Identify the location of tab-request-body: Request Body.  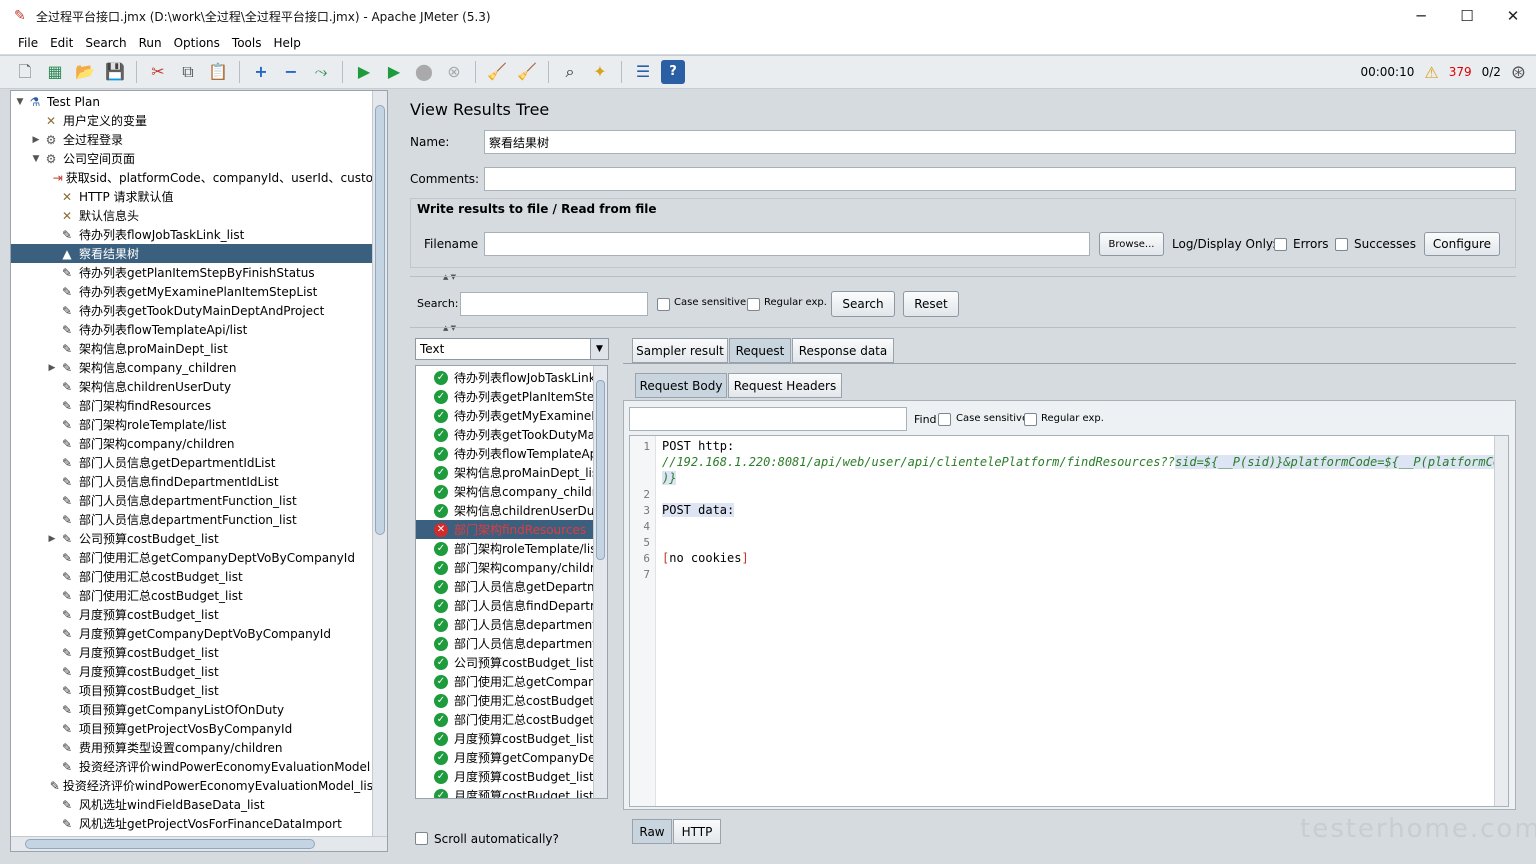
(681, 385).